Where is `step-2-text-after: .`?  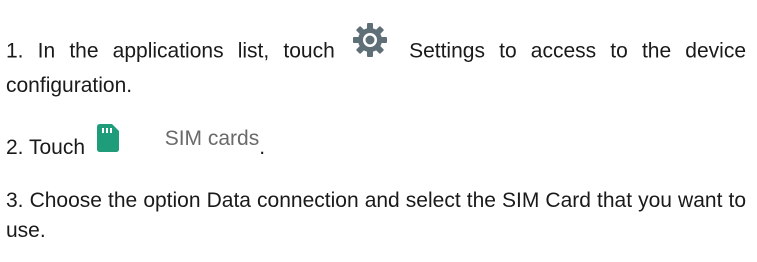 step-2-text-after: . is located at coordinates (262, 147).